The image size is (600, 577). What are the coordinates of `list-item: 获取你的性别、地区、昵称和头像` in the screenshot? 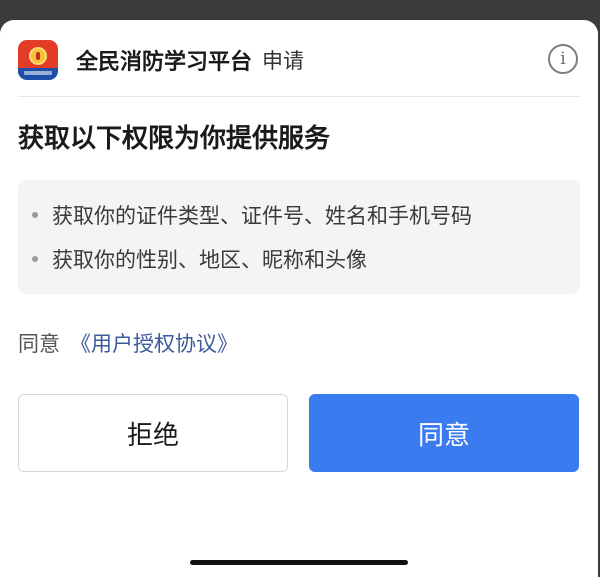 It's located at (199, 259).